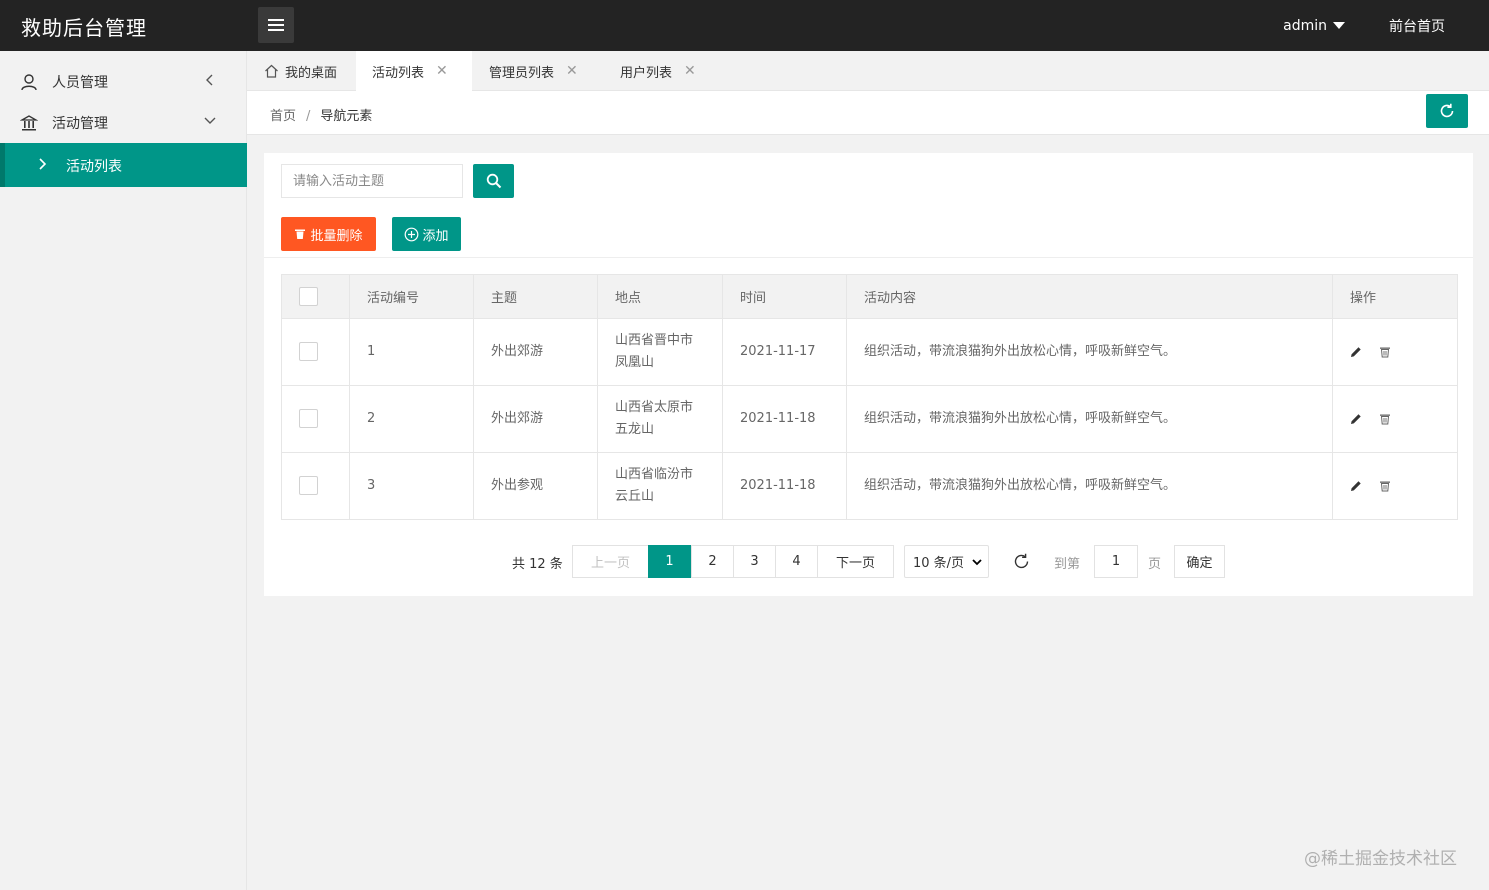 This screenshot has height=890, width=1489. What do you see at coordinates (547, 71) in the screenshot?
I see `tab-admin-list: 管理员列表 ✕` at bounding box center [547, 71].